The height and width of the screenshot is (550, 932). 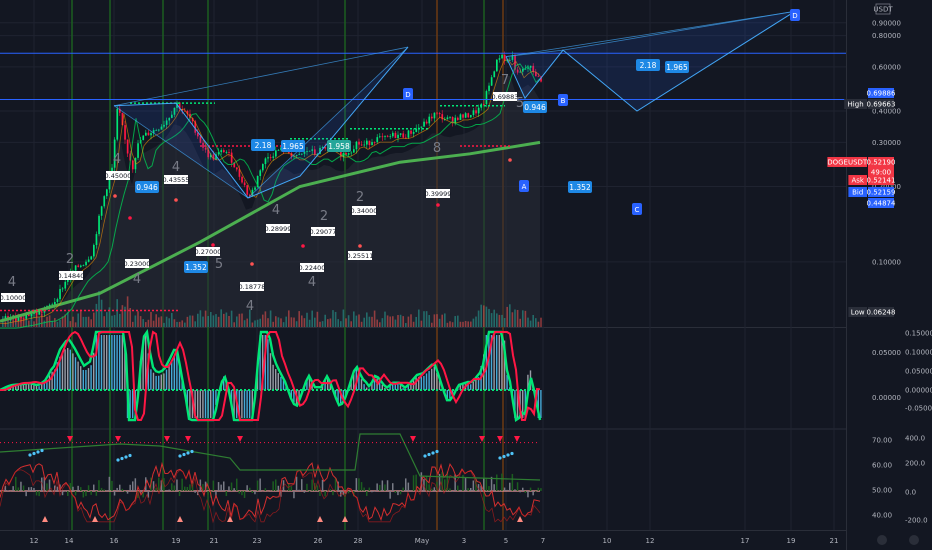 What do you see at coordinates (459, 540) in the screenshot?
I see `time-axis: 12 14 16 19 21 23 26 28 May 3 5 7 10 12 17 19 21` at bounding box center [459, 540].